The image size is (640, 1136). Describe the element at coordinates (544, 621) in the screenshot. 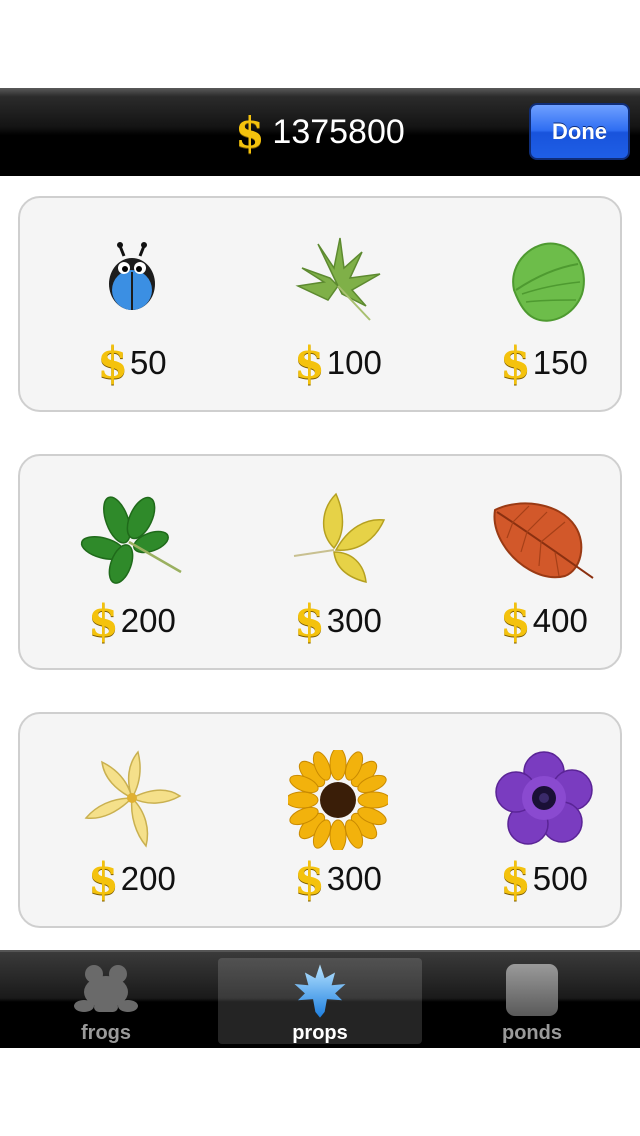

I see `item-price: $ 400` at that location.